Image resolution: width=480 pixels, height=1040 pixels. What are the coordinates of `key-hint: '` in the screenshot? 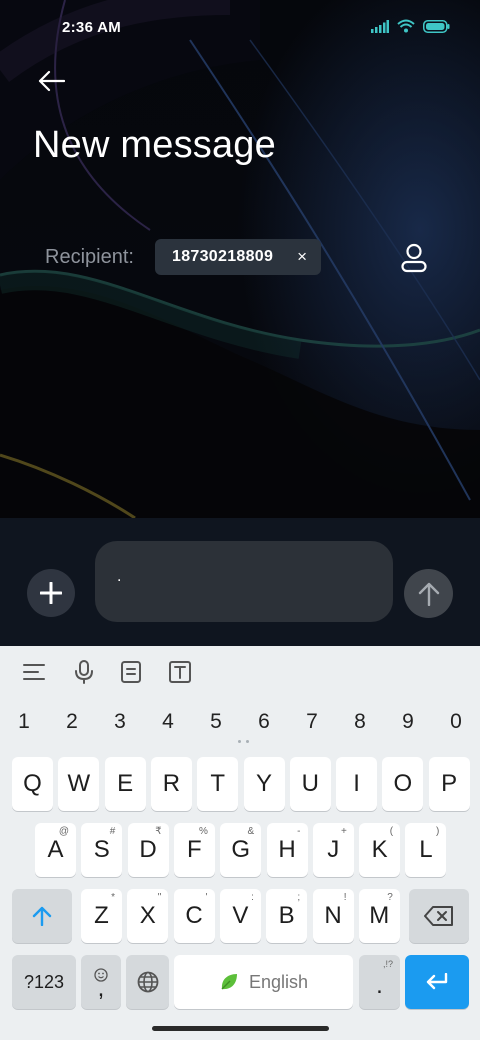 It's located at (206, 897).